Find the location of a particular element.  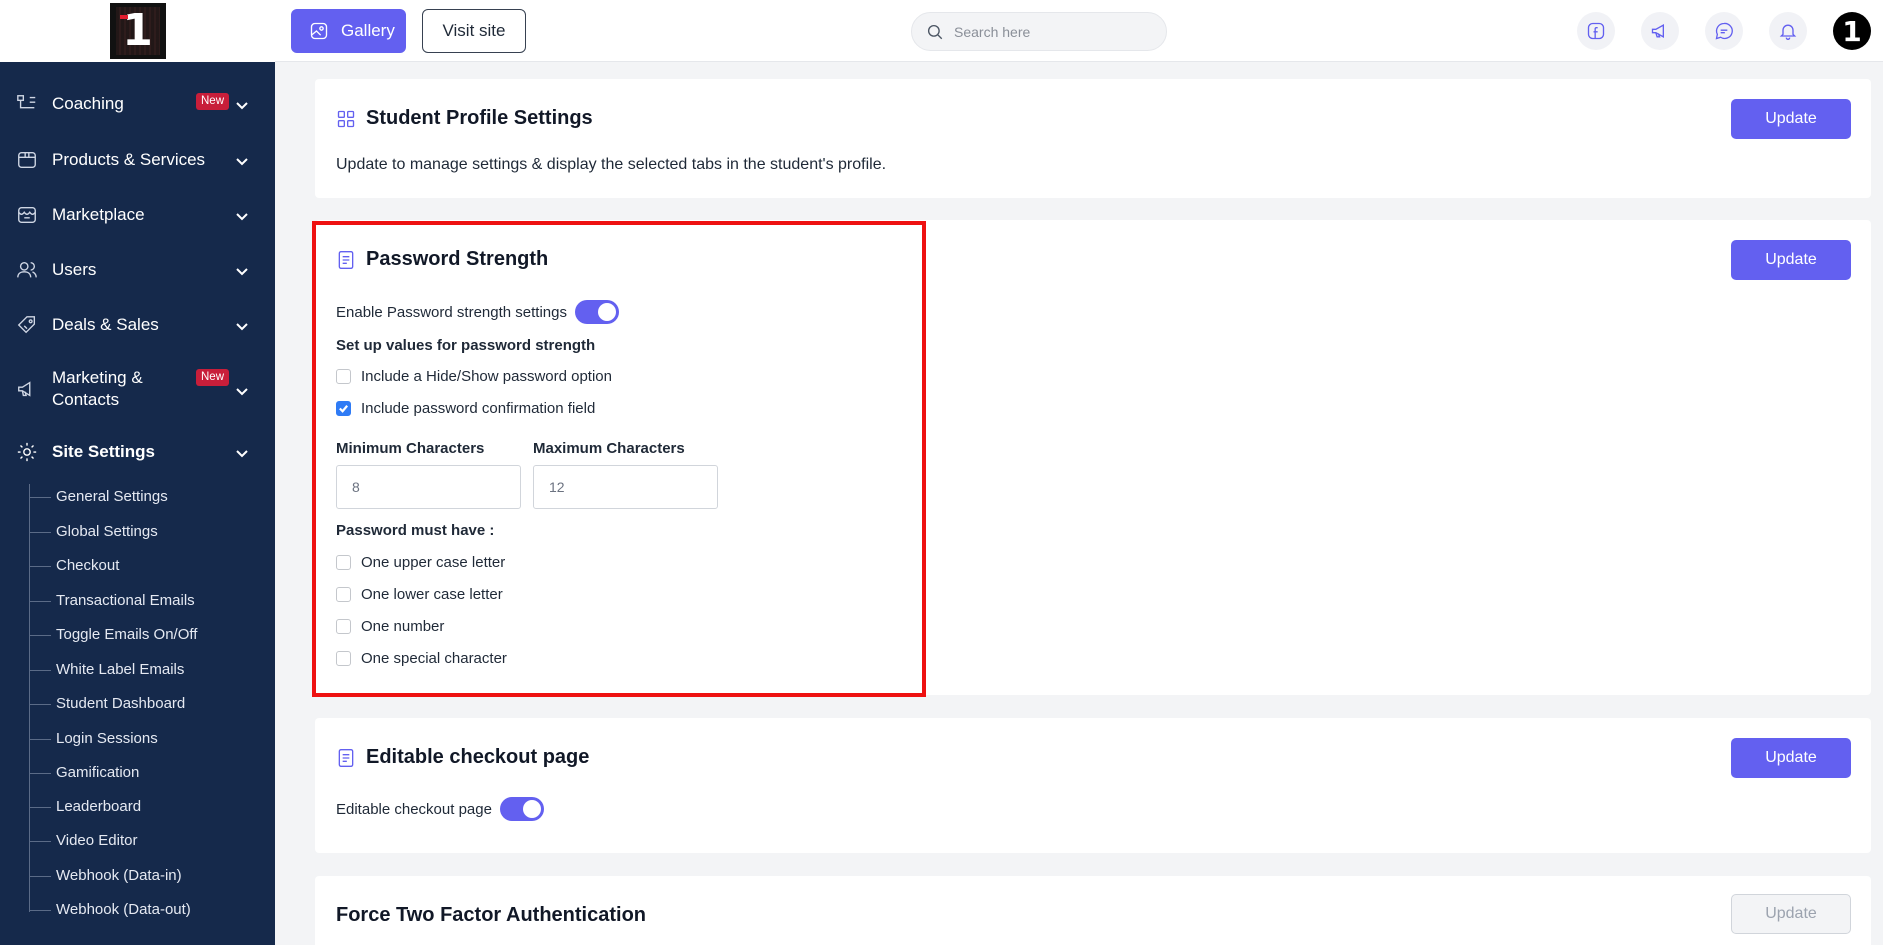

search-input is located at coordinates (1054, 31).